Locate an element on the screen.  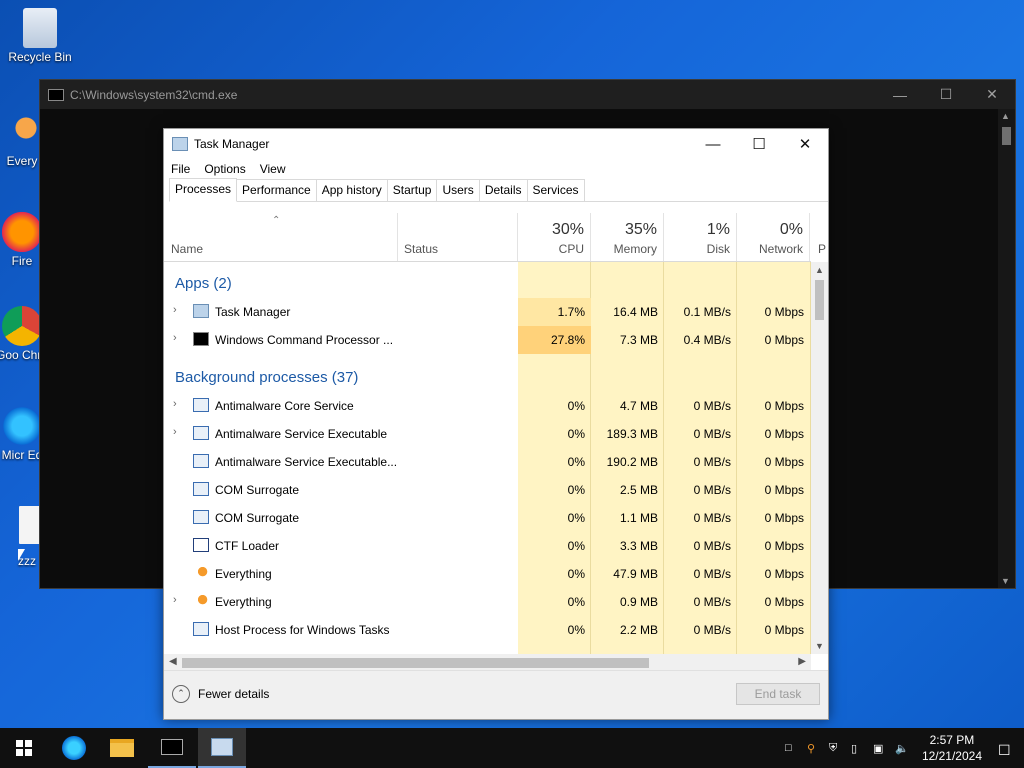
tab-services: Services is located at coordinates (555, 190).